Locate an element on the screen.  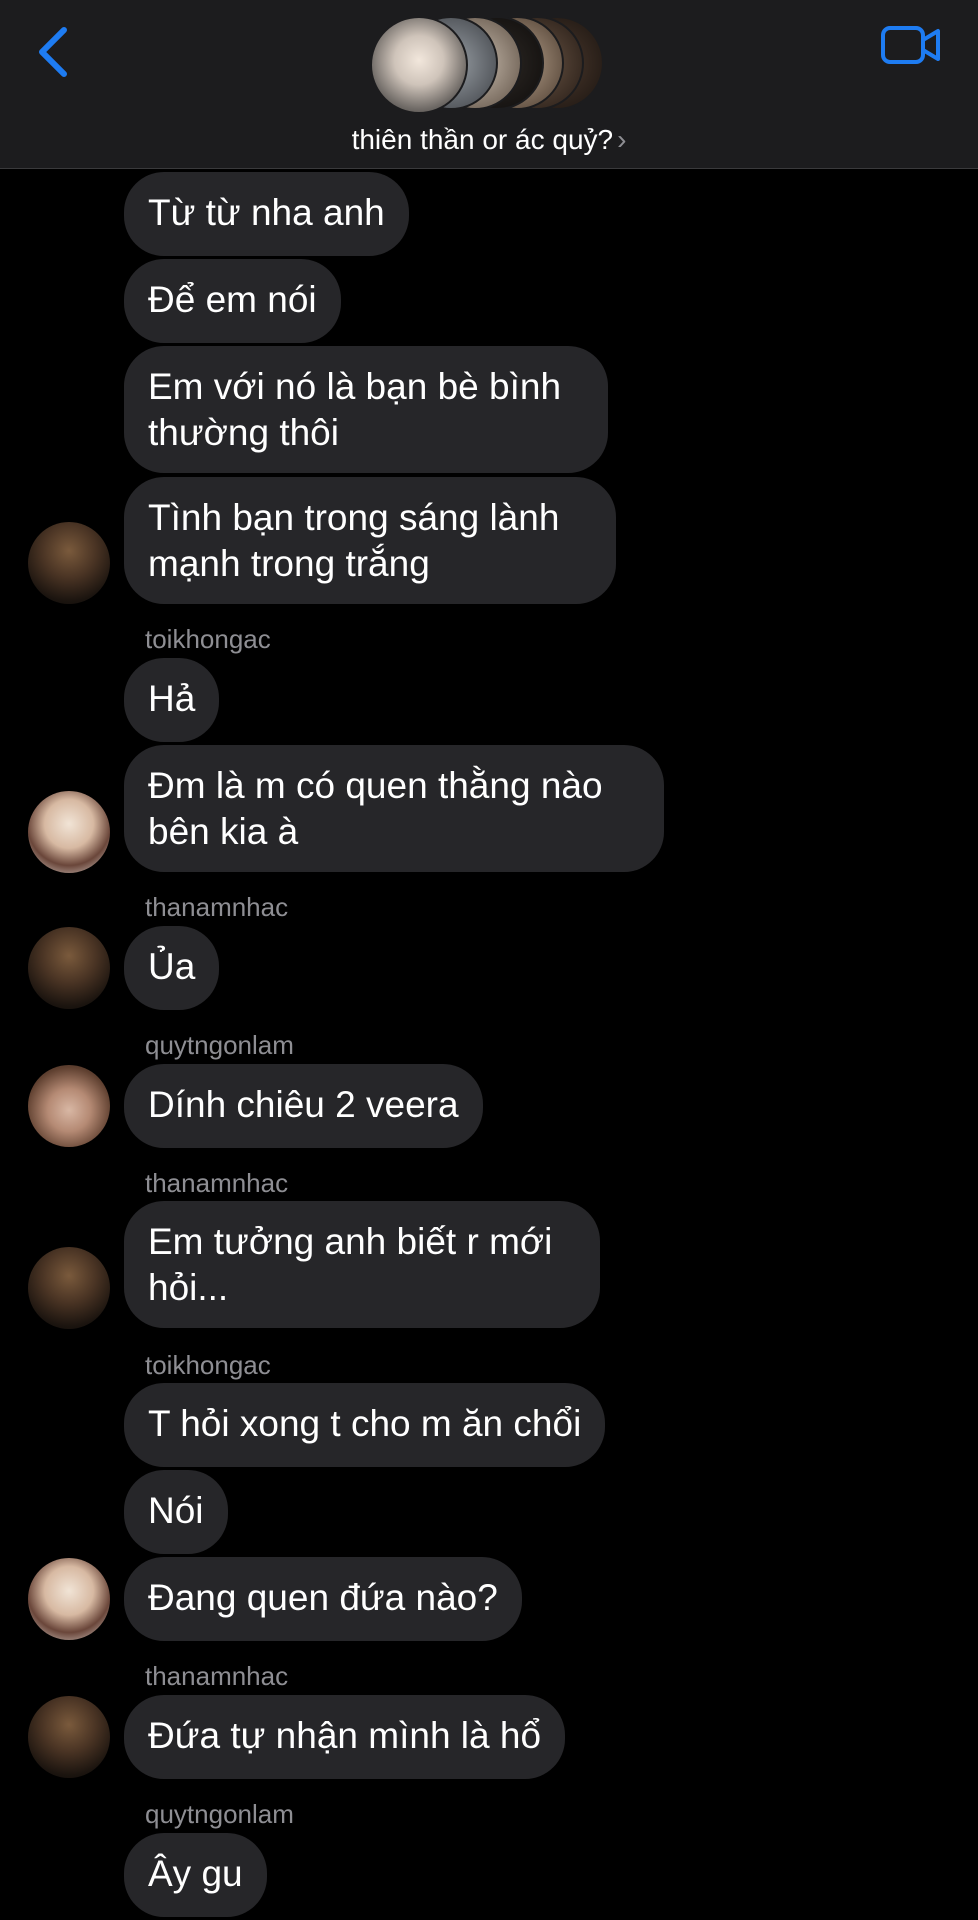
group-avatar-stack is located at coordinates (490, 65).